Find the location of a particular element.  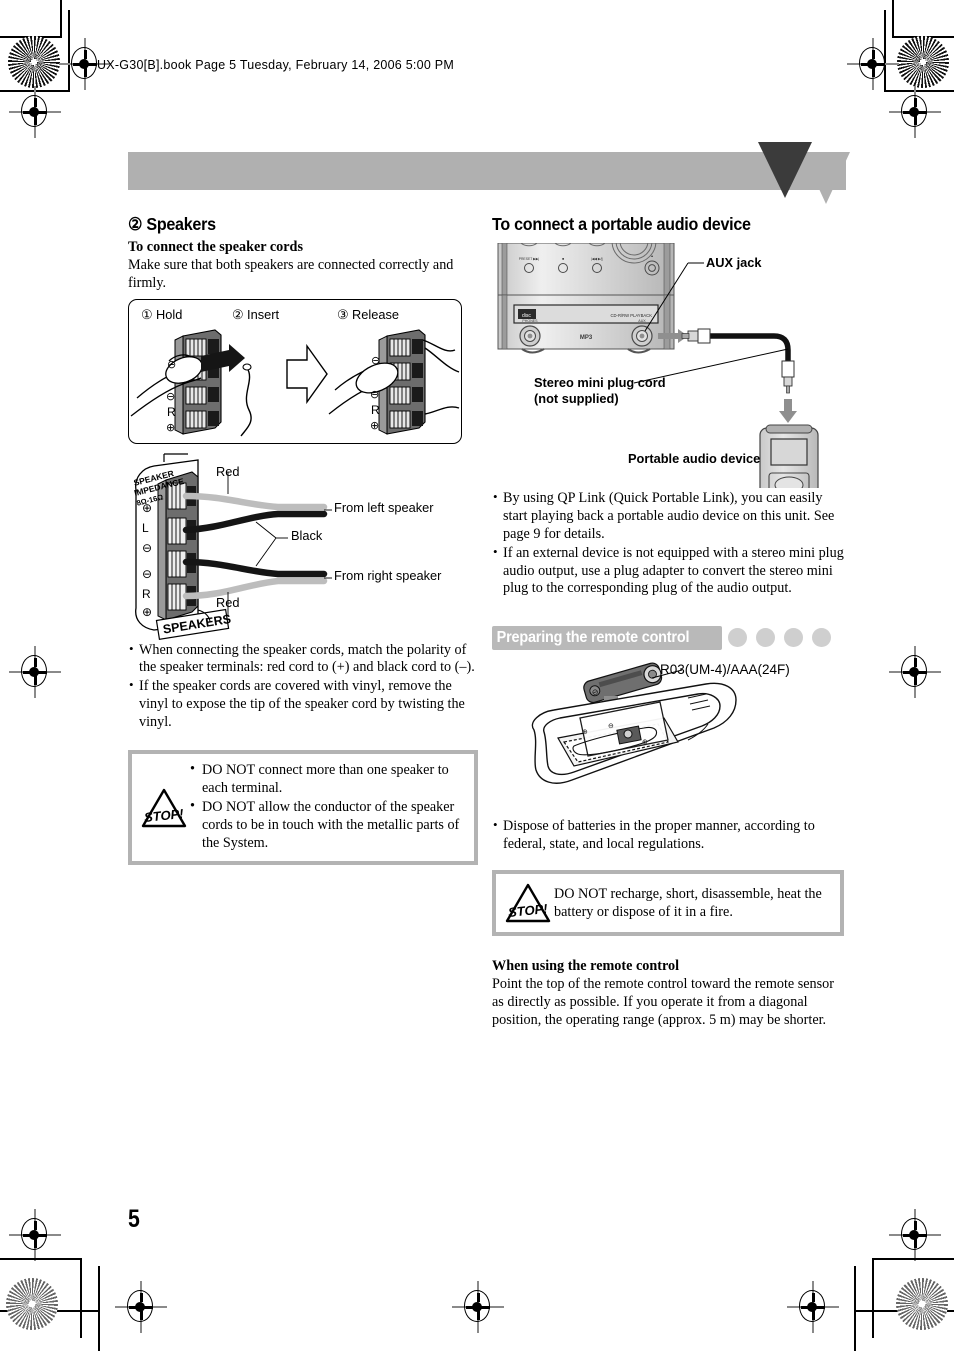

label-from-right-speaker: From right speaker is located at coordinates (388, 575).